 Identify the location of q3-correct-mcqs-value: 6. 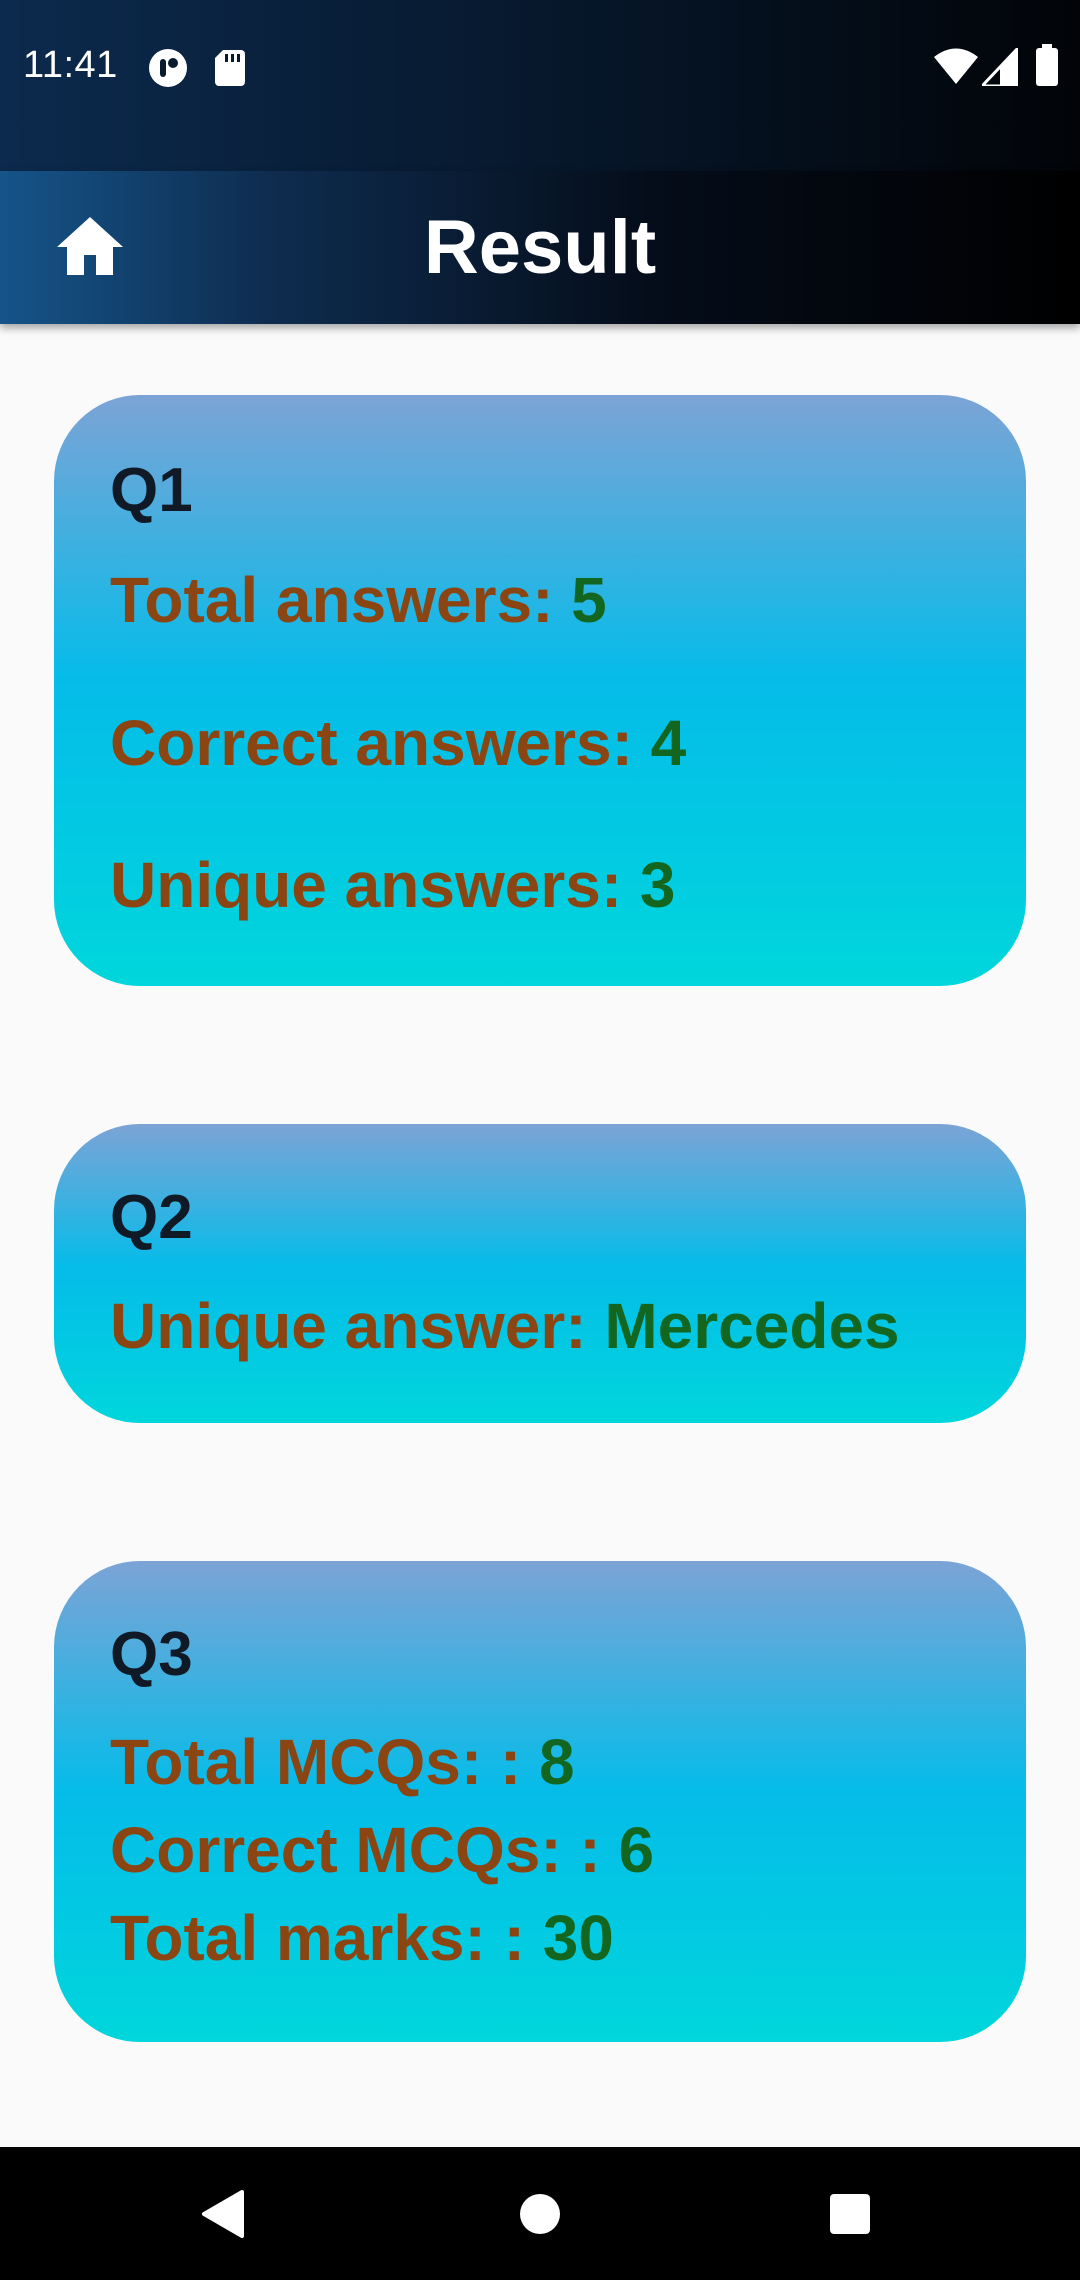
(636, 1850).